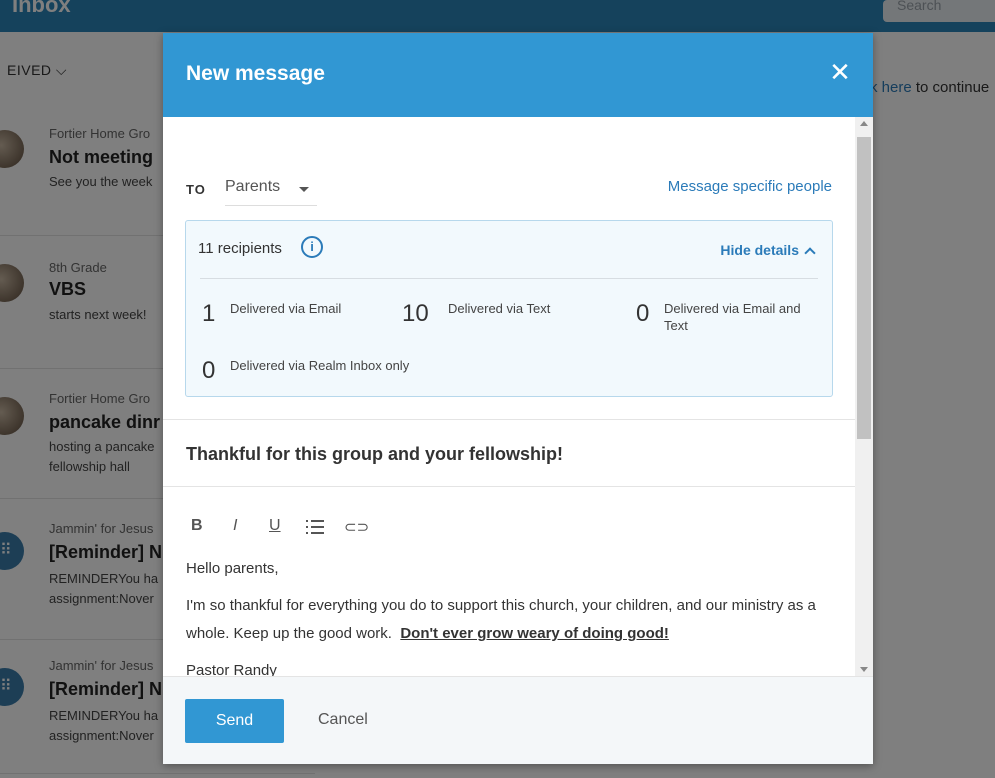 The height and width of the screenshot is (778, 995). I want to click on recipient-count: 11 recipients, so click(240, 248).